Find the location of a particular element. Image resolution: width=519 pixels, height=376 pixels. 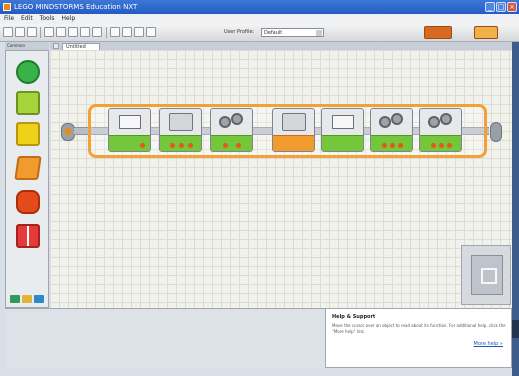

new-file-icon is located at coordinates (8, 32).